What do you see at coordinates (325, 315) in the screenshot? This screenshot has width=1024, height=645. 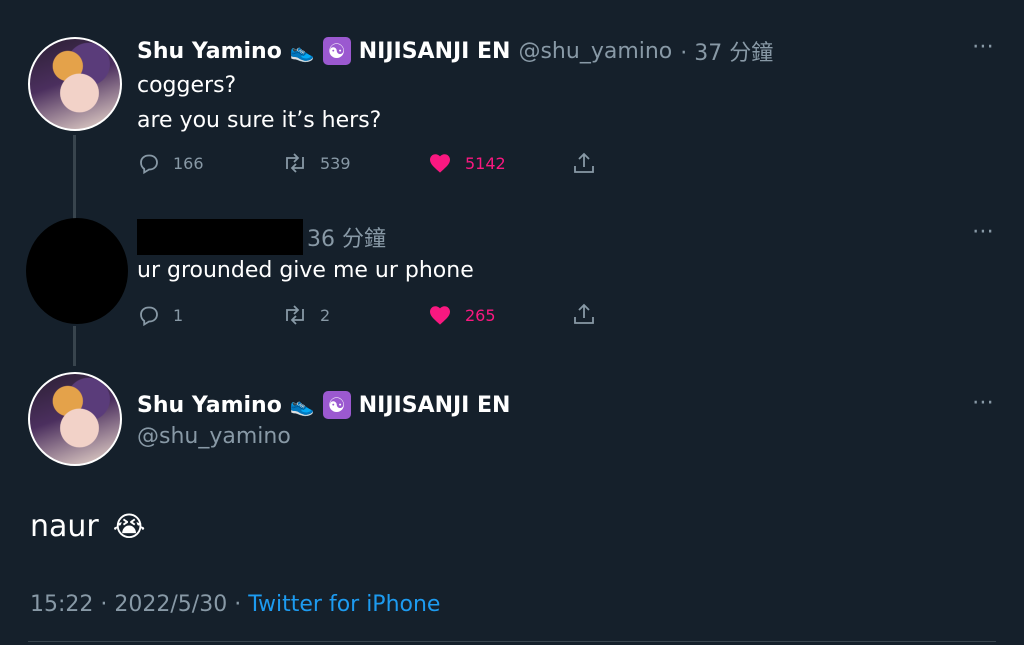 I see `retweet-count: 2` at bounding box center [325, 315].